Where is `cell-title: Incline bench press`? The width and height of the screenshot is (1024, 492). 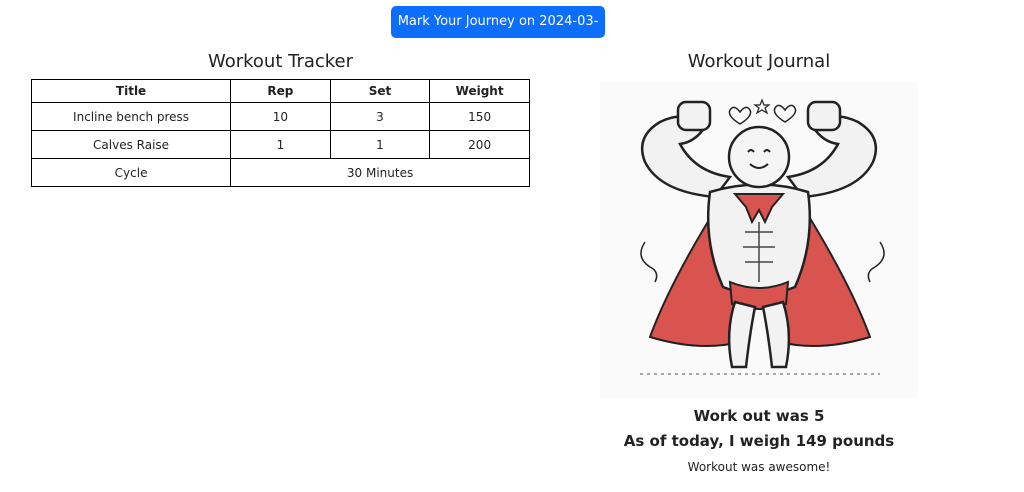 cell-title: Incline bench press is located at coordinates (131, 116).